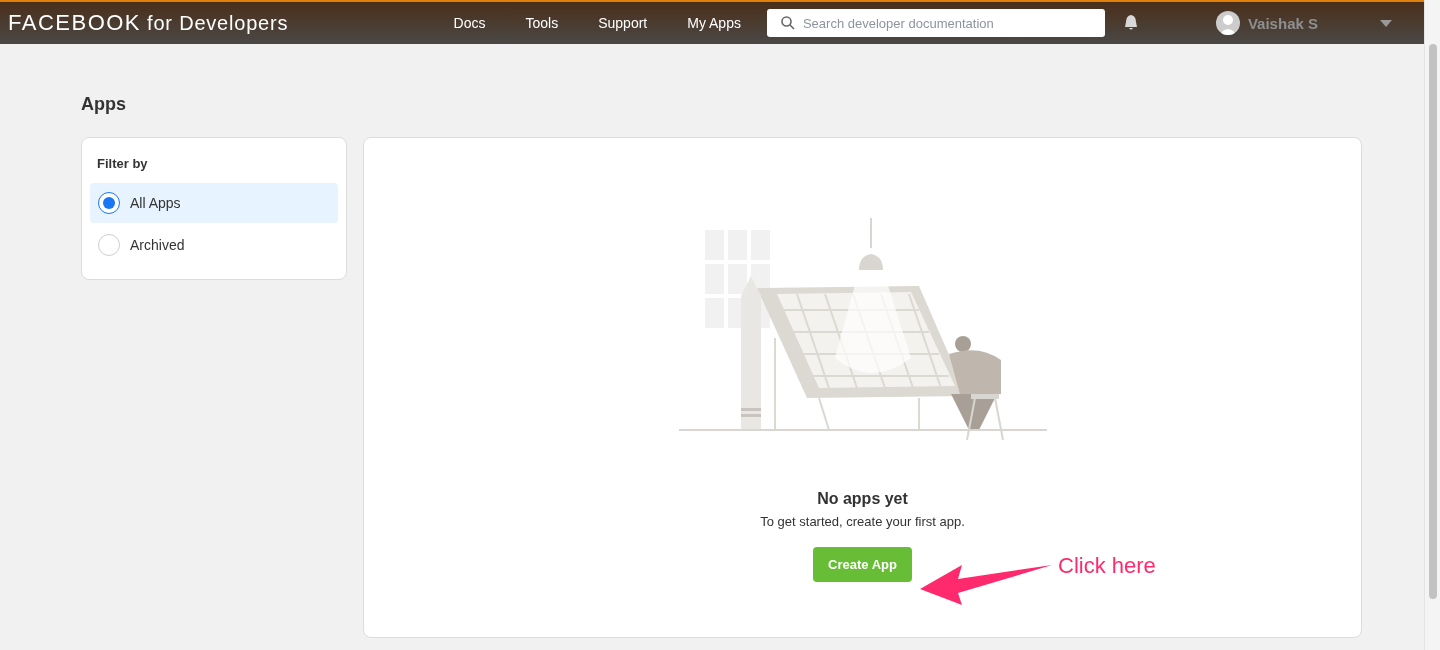  Describe the element at coordinates (104, 104) in the screenshot. I see `page-title: Apps` at that location.